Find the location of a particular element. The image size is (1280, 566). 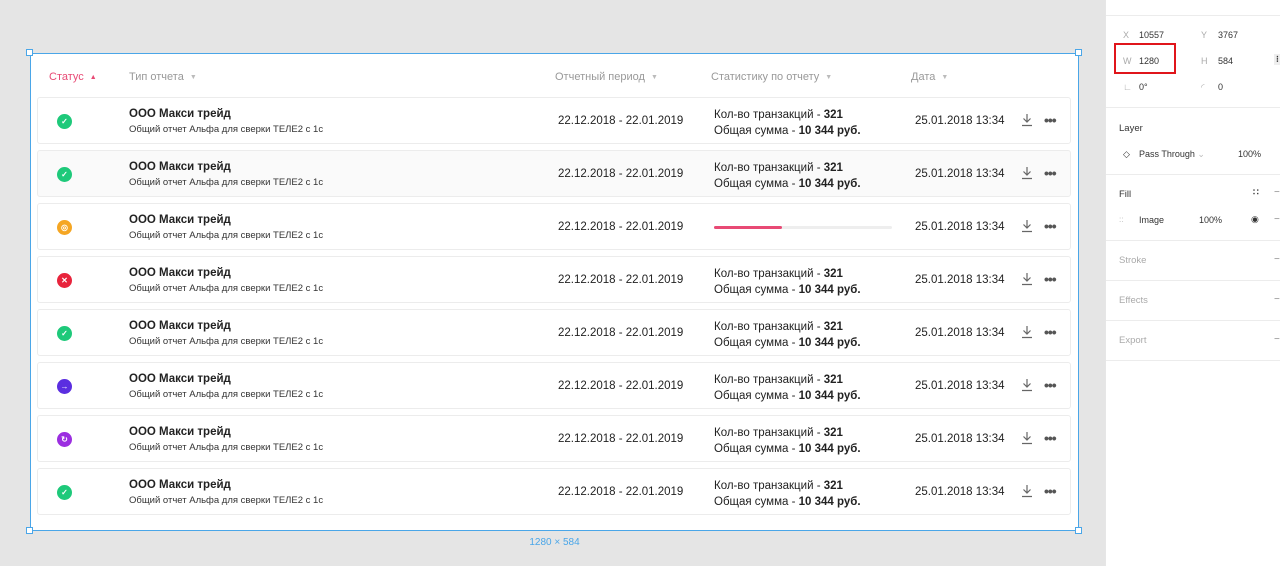

add-export-icon: − is located at coordinates (1277, 339).